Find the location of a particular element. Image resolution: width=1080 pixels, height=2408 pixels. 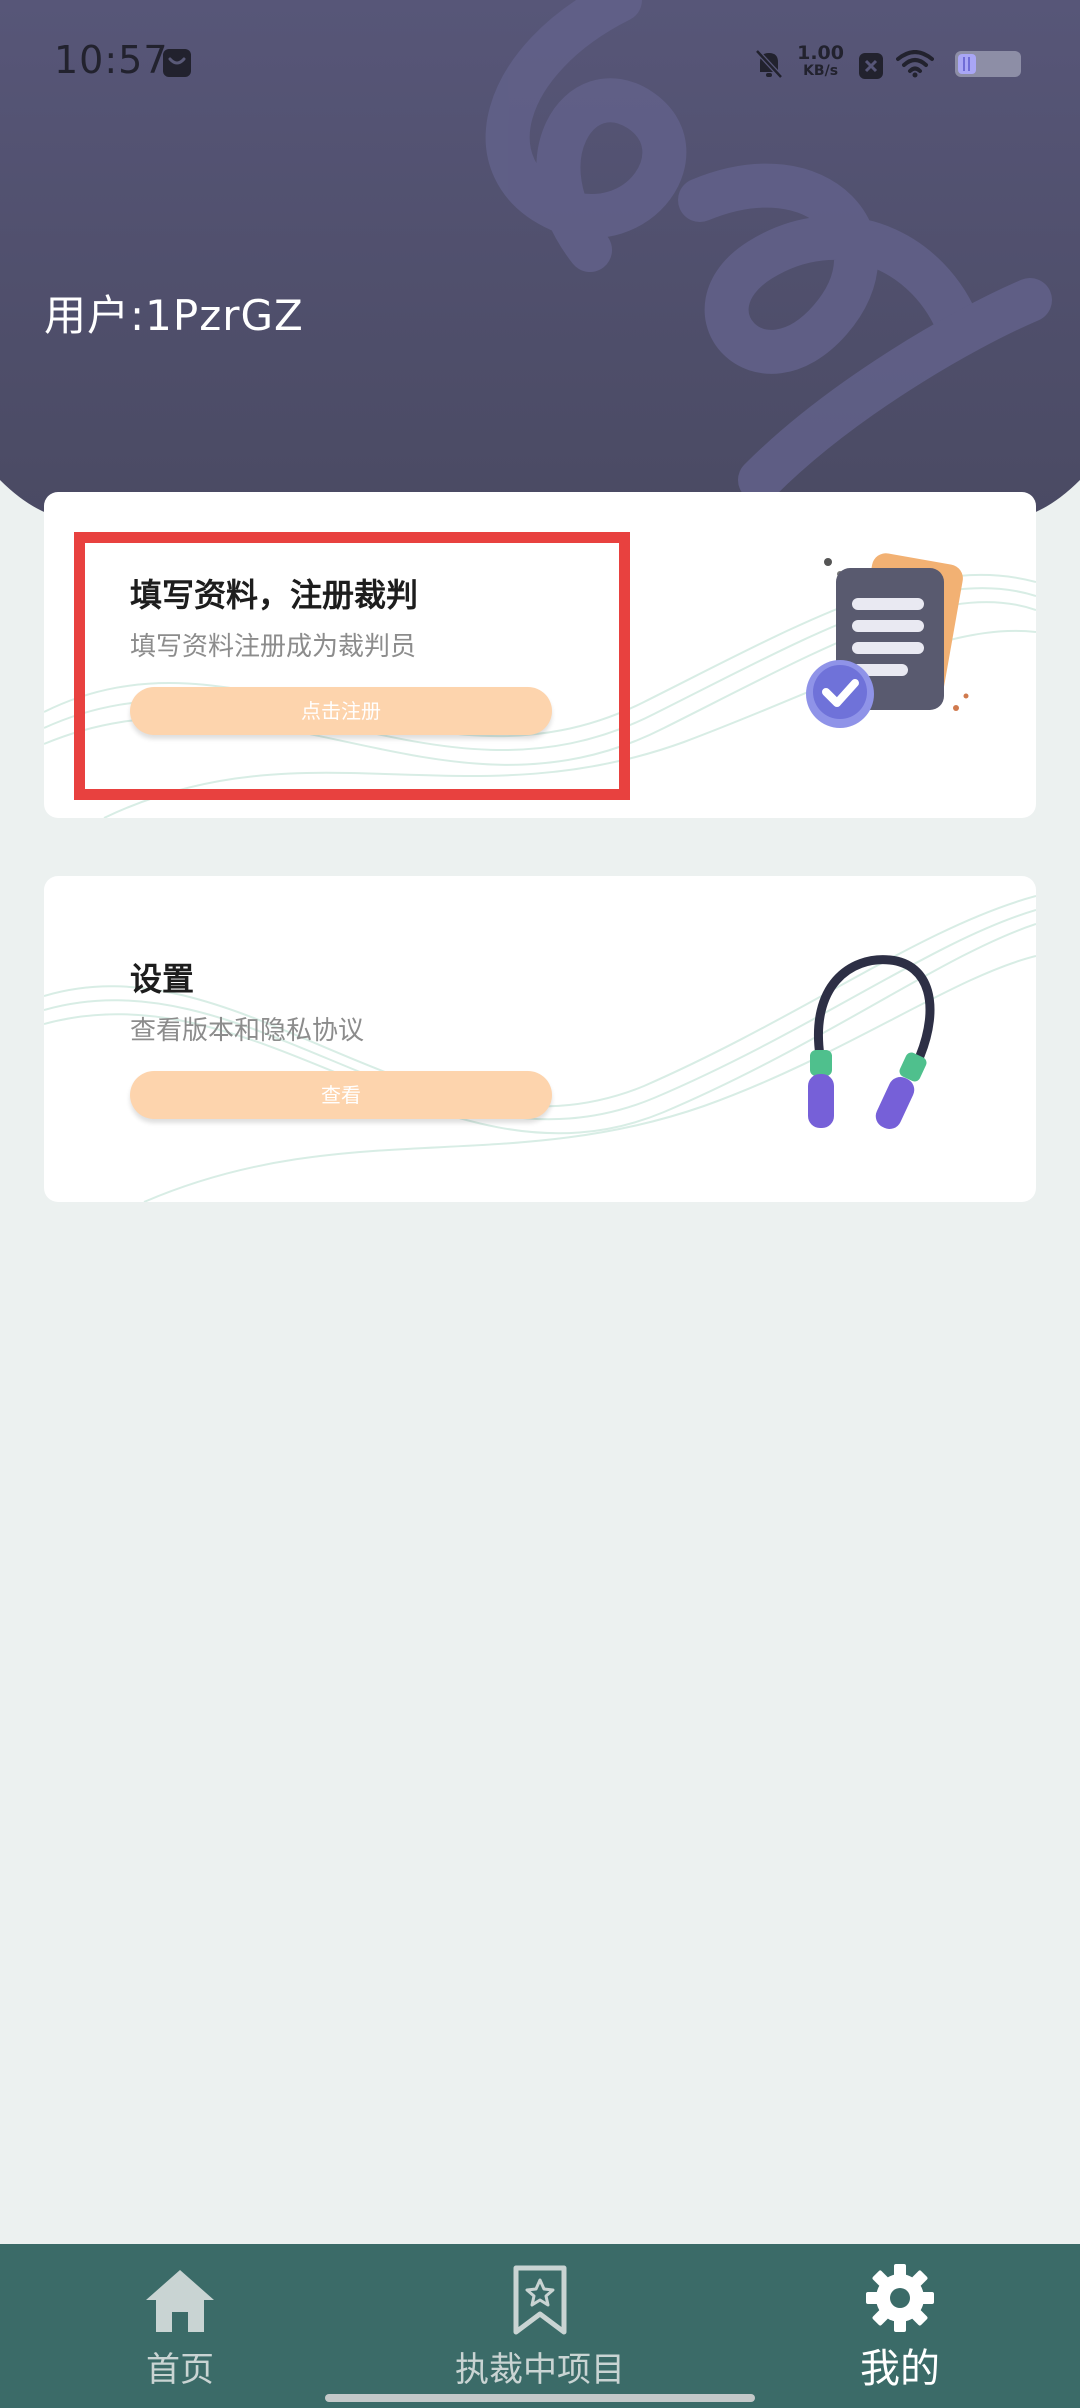

nav-label: 执裁中项目 is located at coordinates (540, 2370).